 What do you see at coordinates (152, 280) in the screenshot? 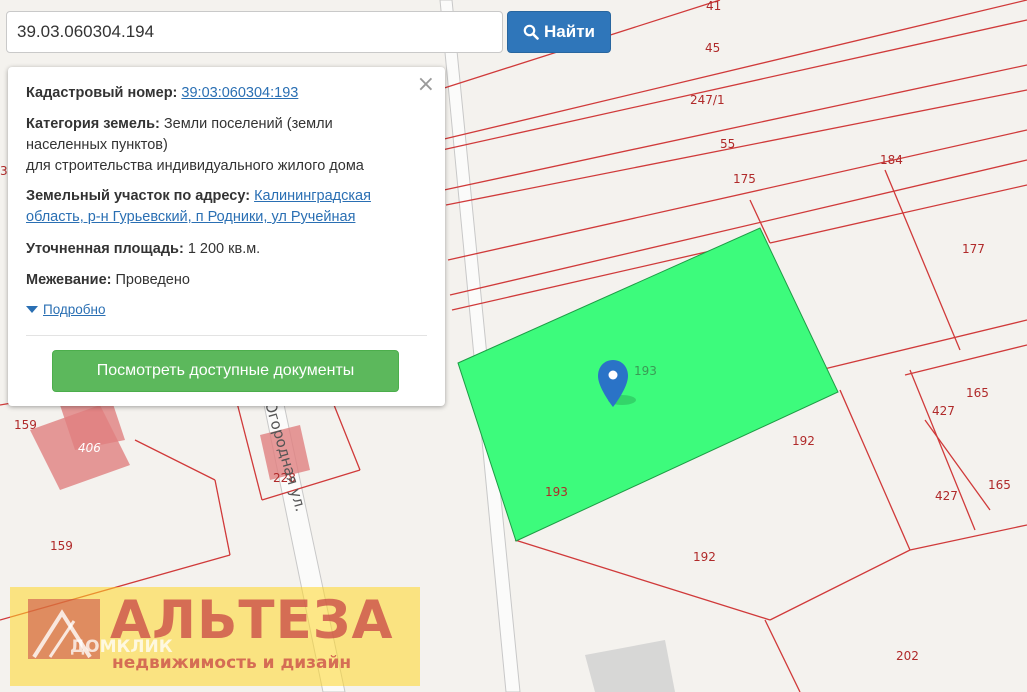
I see `survey-value: Проведено` at bounding box center [152, 280].